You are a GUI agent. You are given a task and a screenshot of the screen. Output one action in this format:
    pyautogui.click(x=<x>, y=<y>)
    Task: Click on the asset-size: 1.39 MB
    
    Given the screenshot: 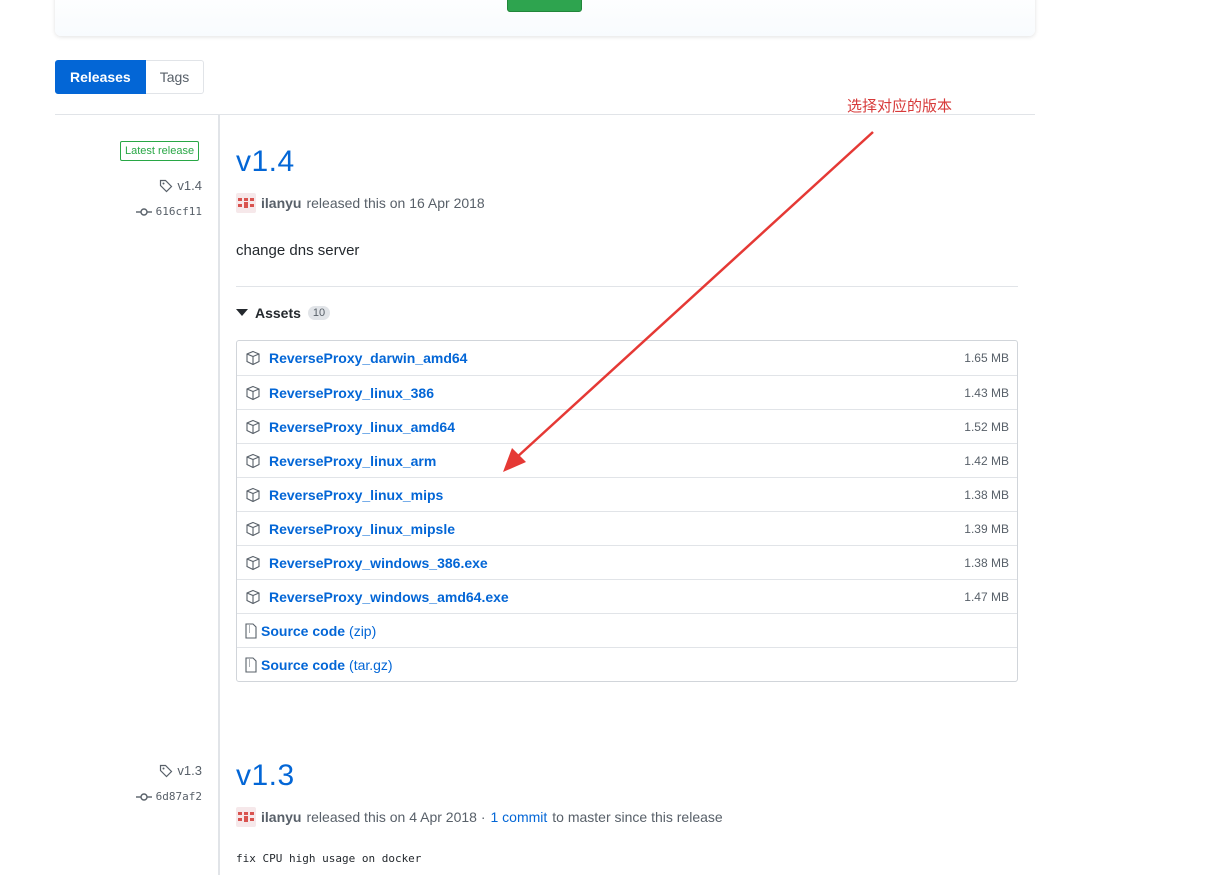 What is the action you would take?
    pyautogui.click(x=986, y=528)
    